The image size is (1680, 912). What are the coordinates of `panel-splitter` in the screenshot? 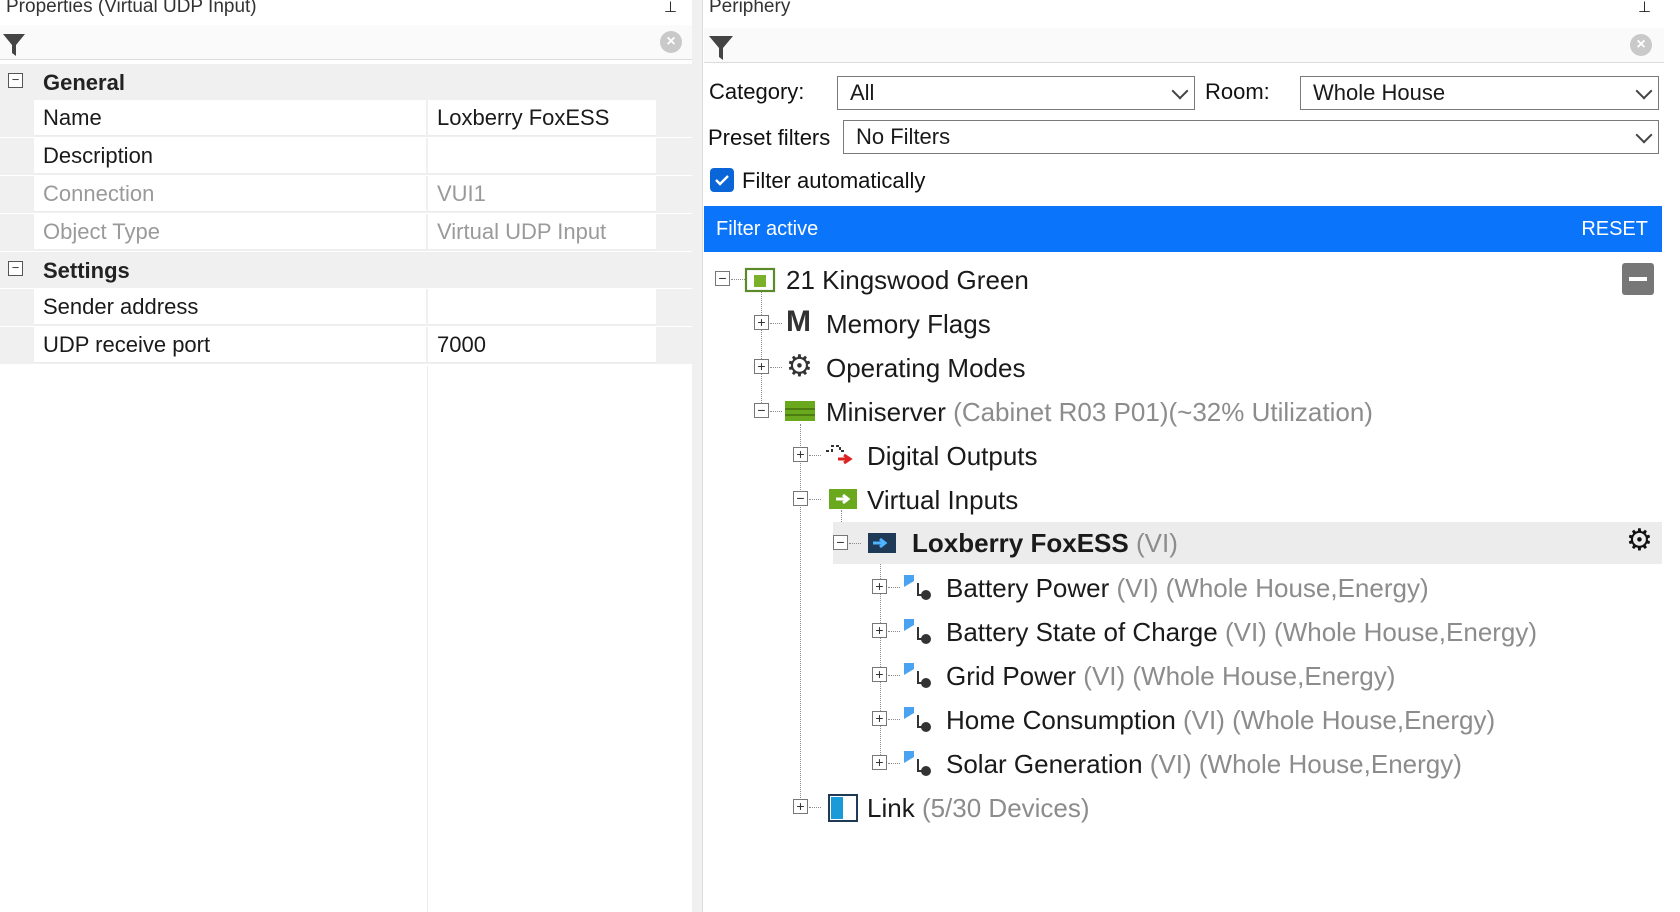 It's located at (697, 456).